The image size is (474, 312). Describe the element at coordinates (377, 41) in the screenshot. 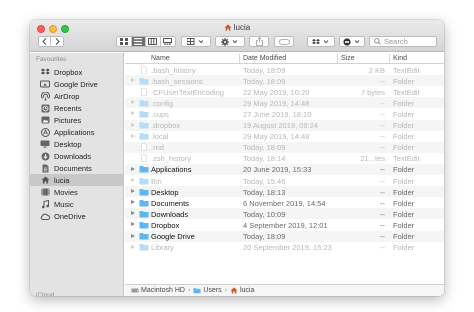

I see `search-icon` at that location.